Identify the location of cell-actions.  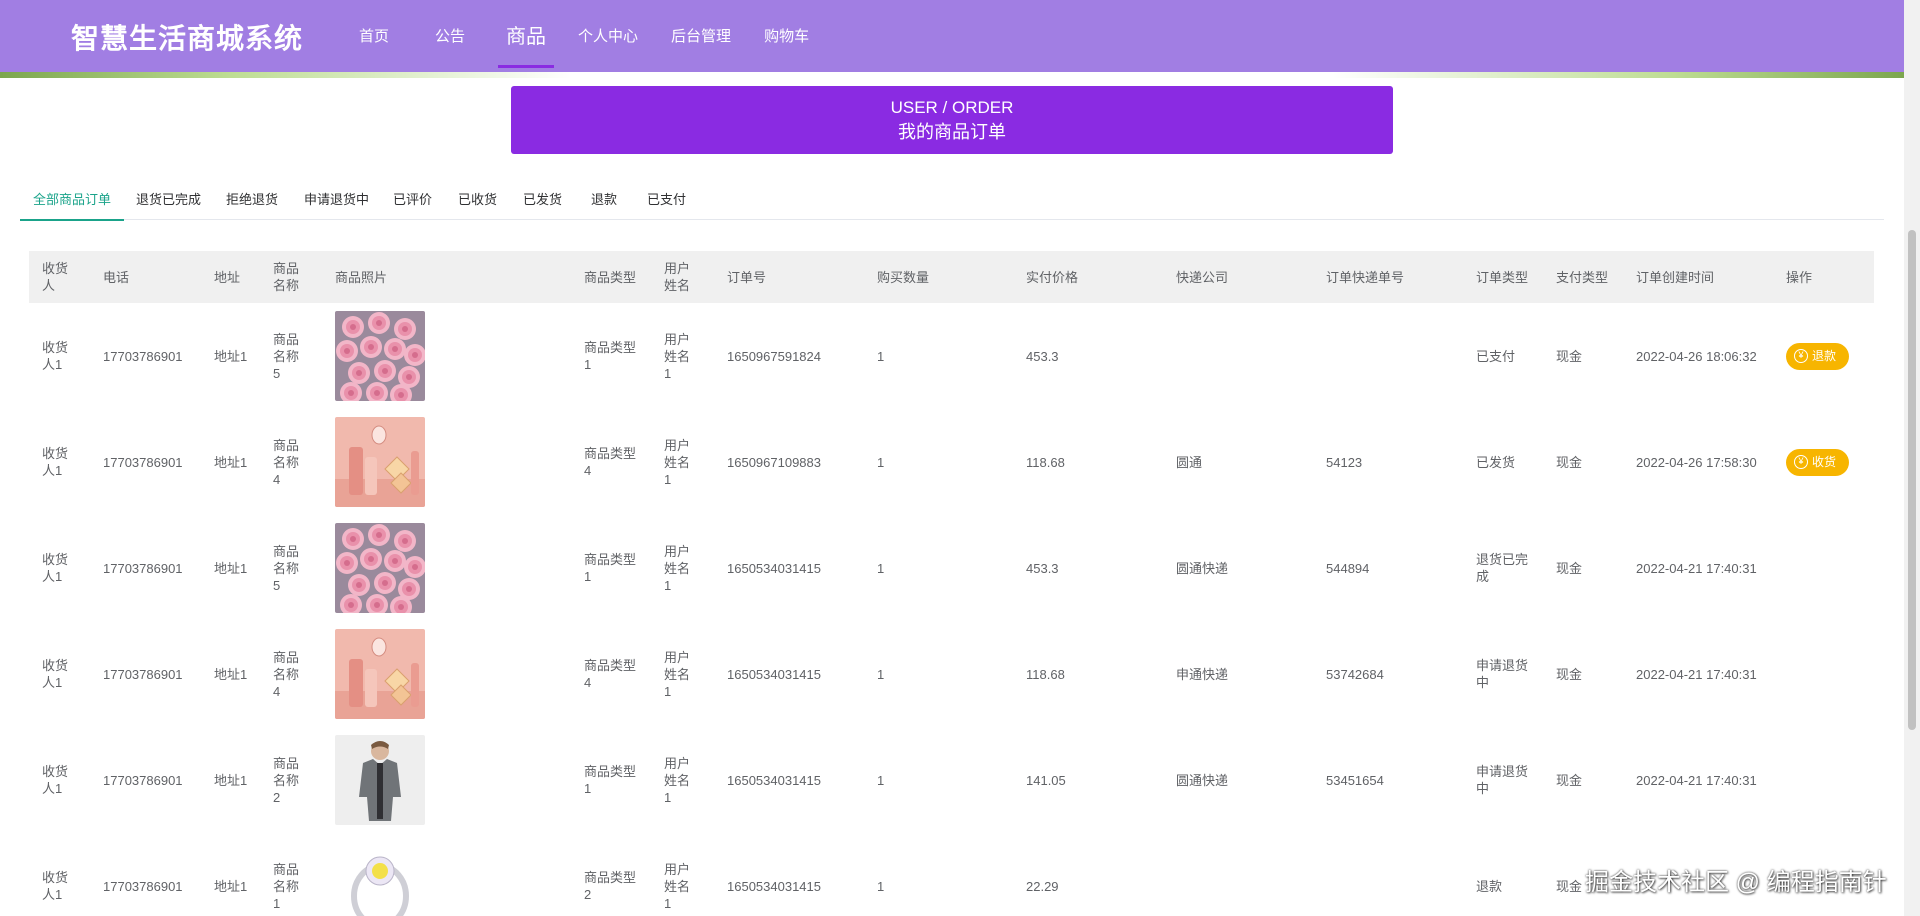
(1828, 674).